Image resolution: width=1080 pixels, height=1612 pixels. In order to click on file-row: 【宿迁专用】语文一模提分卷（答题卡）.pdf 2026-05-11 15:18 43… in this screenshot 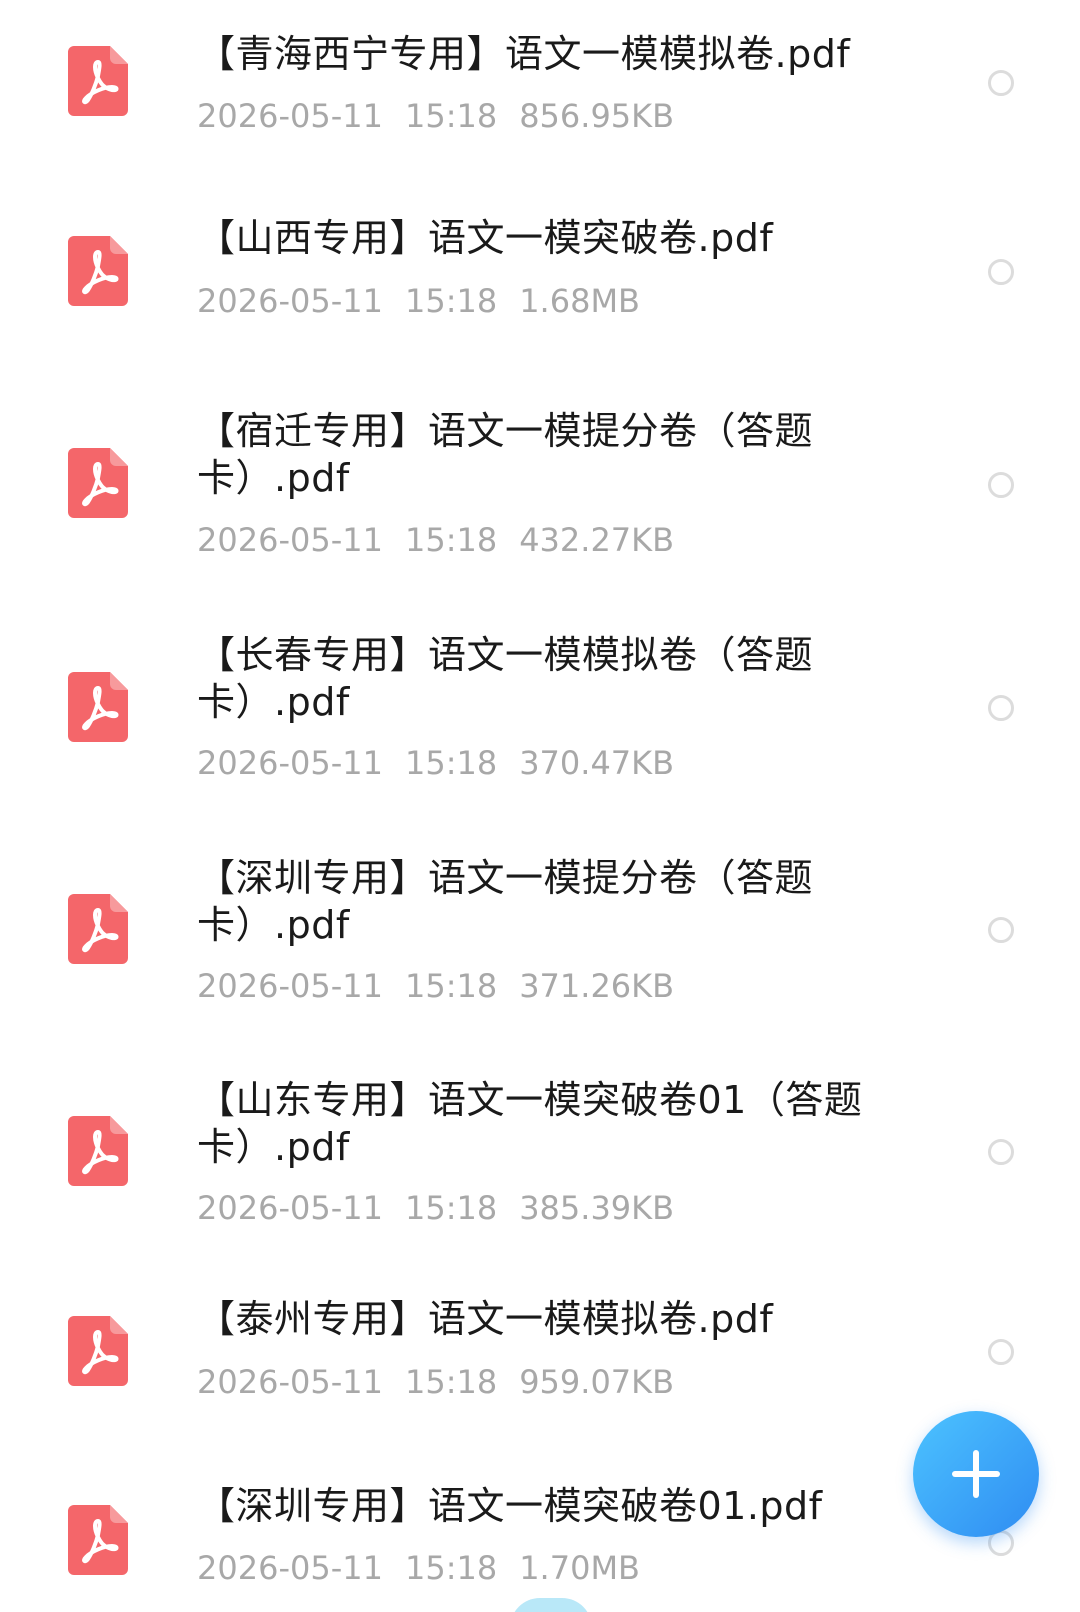, I will do `click(540, 487)`.